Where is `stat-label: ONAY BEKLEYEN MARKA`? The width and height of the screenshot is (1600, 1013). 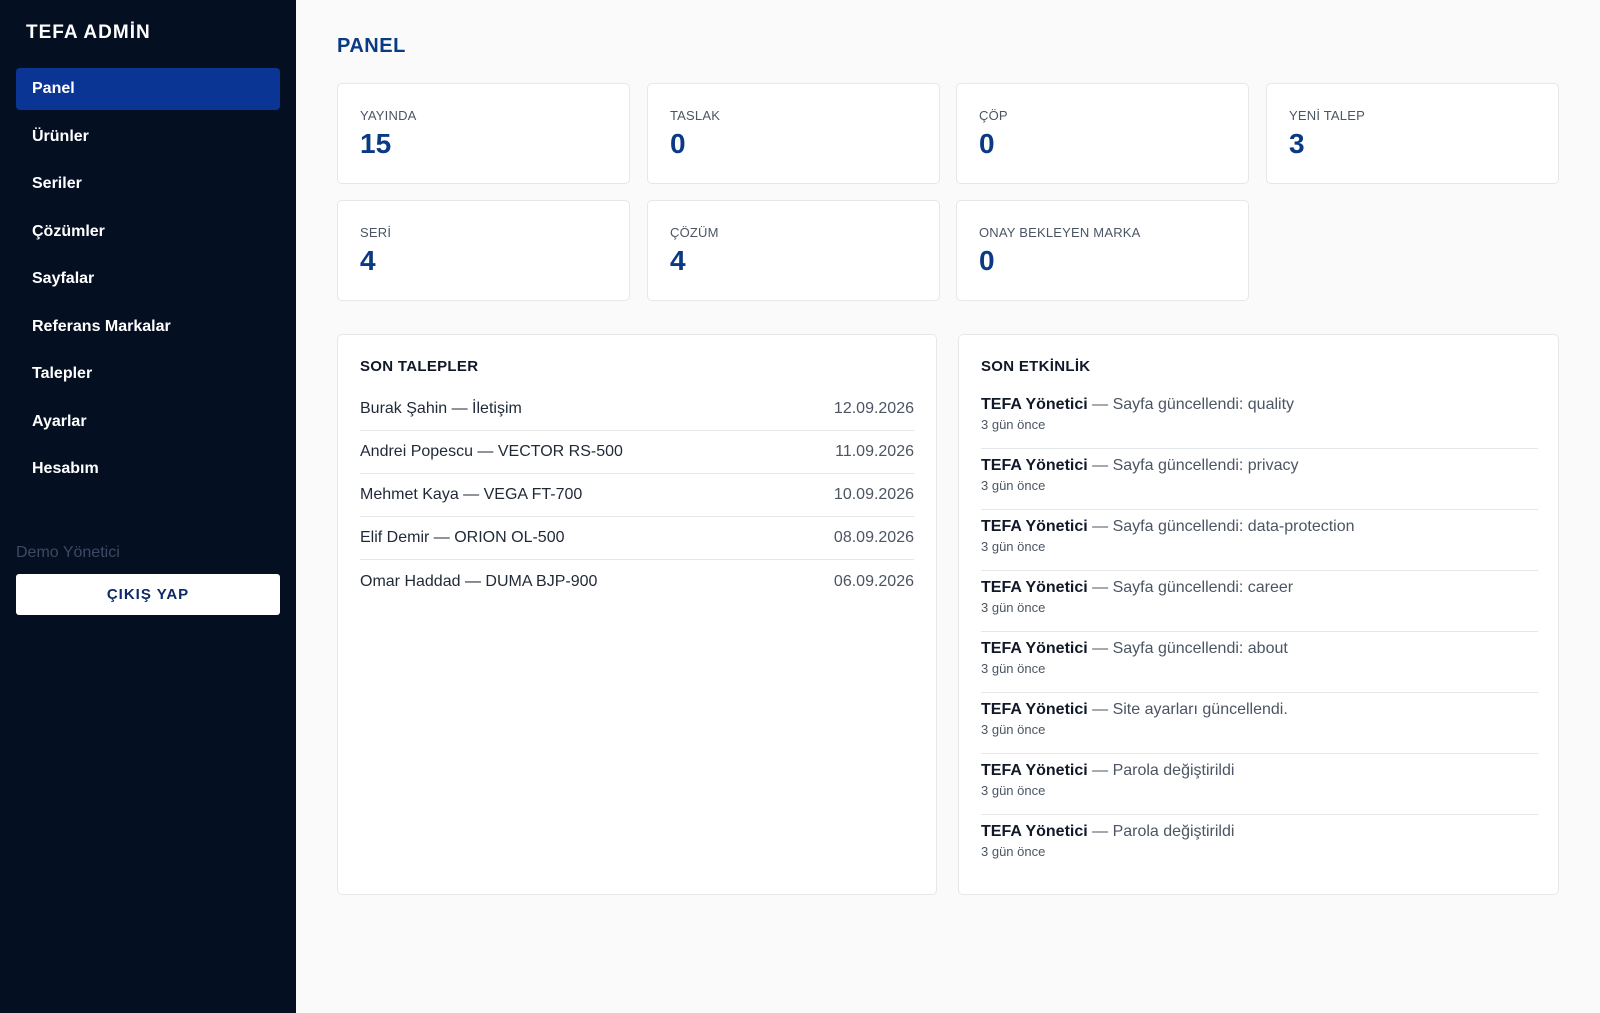
stat-label: ONAY BEKLEYEN MARKA is located at coordinates (1060, 232).